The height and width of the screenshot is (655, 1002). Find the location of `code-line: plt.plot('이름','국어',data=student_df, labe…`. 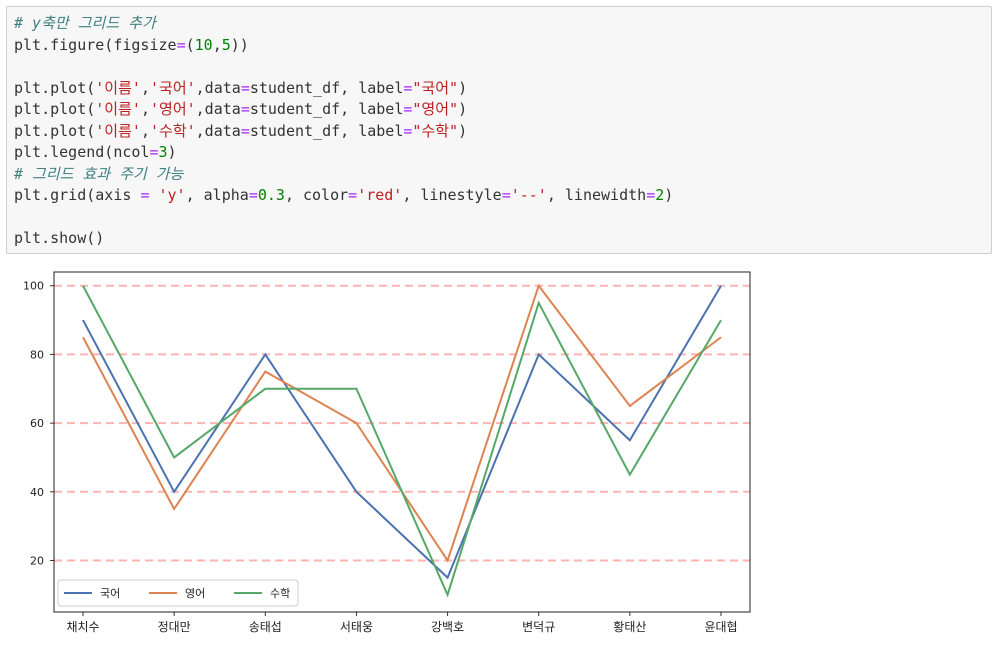

code-line: plt.plot('이름','국어',data=student_df, labe… is located at coordinates (343, 89).